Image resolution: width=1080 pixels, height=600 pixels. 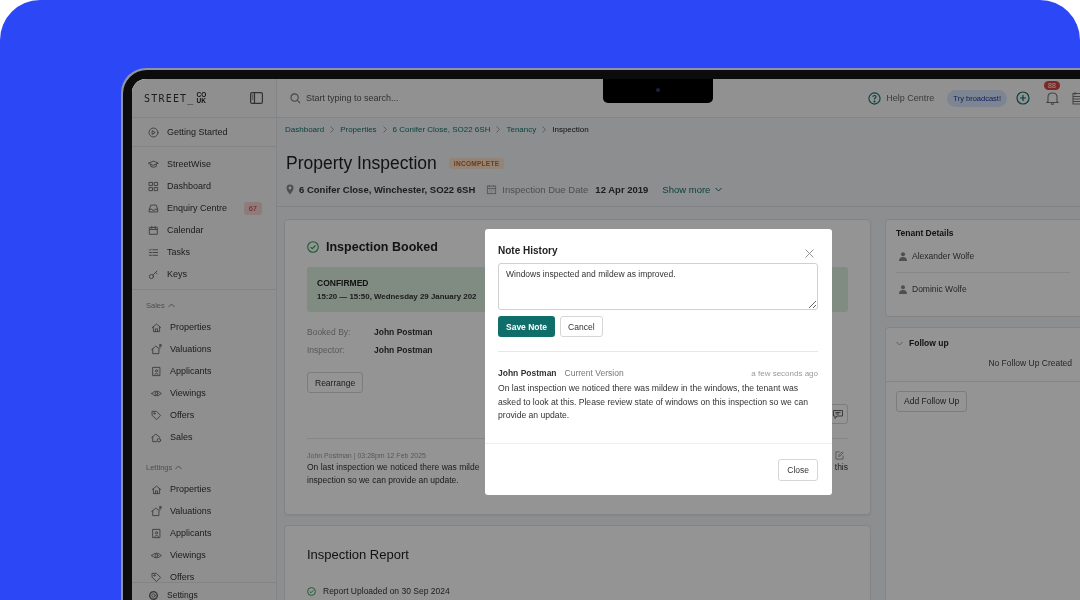 I want to click on sidebar-item: Settings, so click(x=204, y=591).